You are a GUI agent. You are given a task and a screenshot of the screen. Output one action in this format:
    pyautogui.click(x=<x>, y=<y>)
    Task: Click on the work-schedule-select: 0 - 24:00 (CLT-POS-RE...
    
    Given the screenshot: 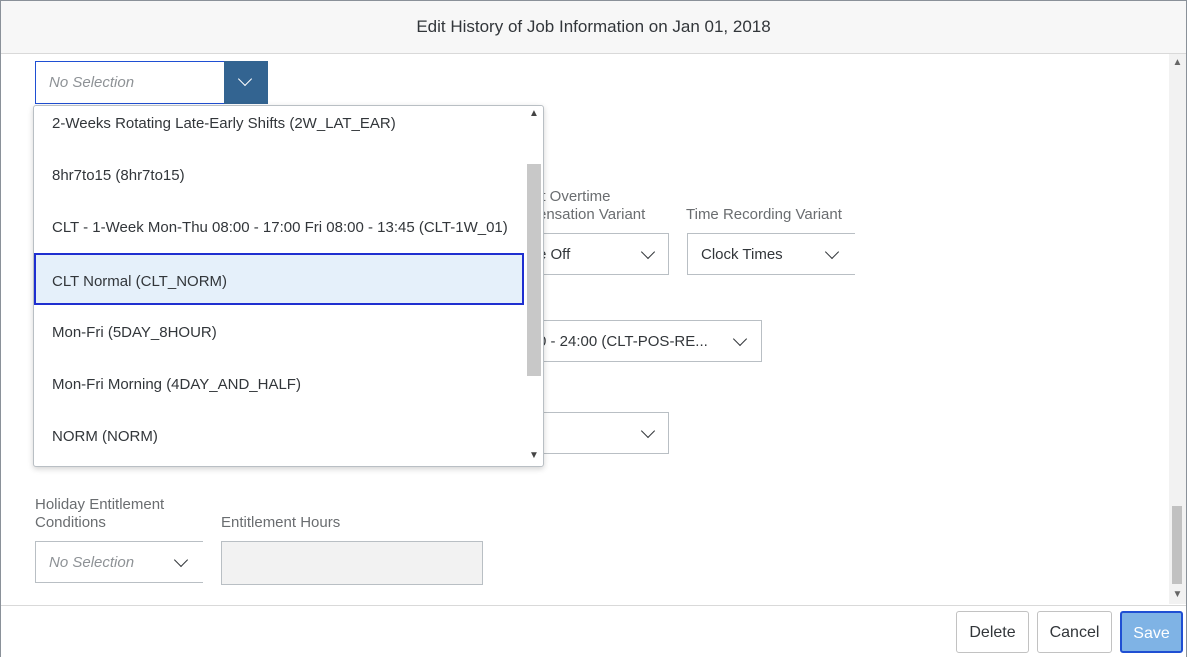 What is the action you would take?
    pyautogui.click(x=641, y=341)
    